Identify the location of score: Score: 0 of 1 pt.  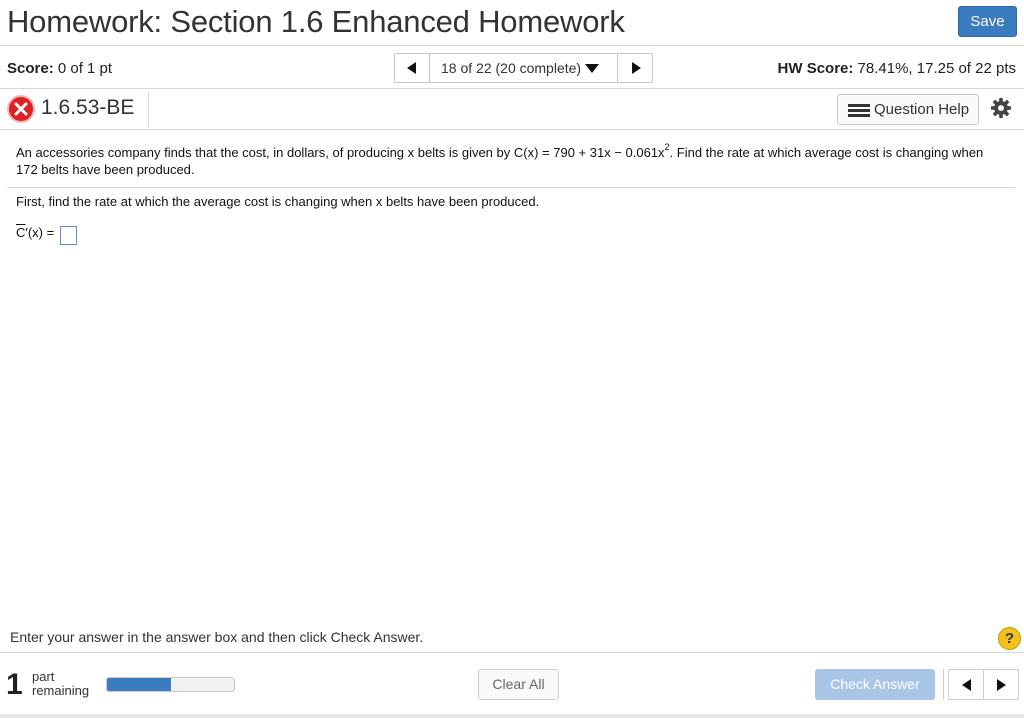
(59, 68).